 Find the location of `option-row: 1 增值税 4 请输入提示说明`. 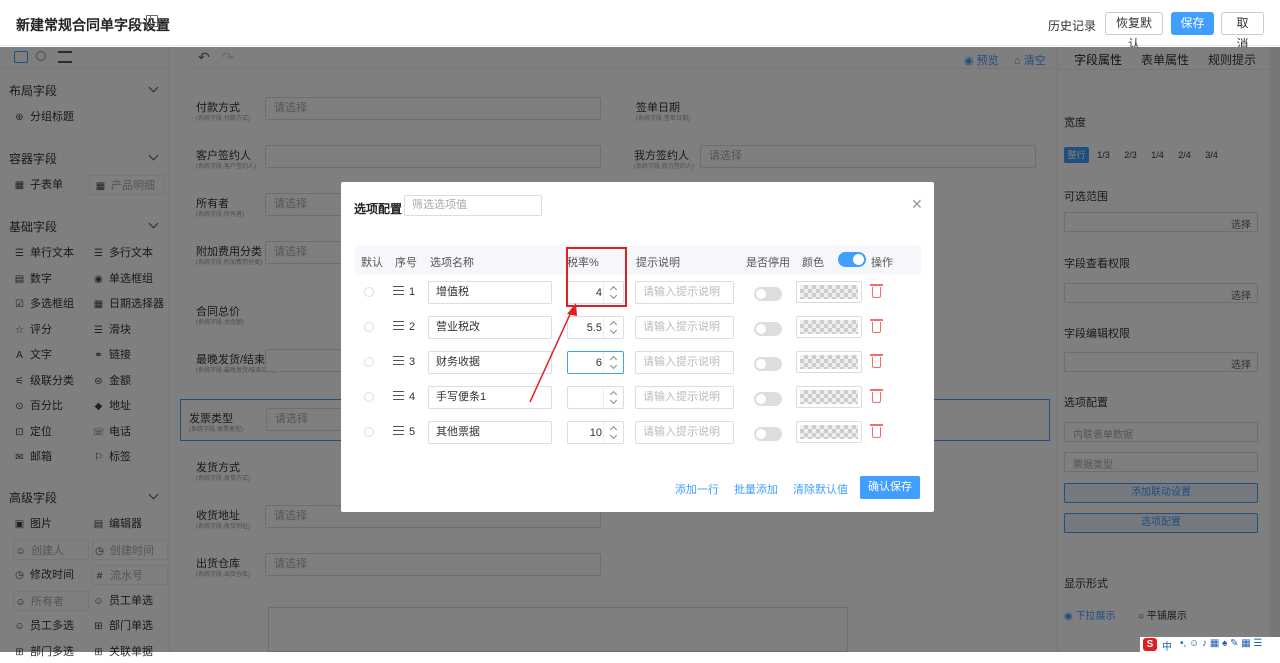

option-row: 1 增值税 4 请输入提示说明 is located at coordinates (638, 292).